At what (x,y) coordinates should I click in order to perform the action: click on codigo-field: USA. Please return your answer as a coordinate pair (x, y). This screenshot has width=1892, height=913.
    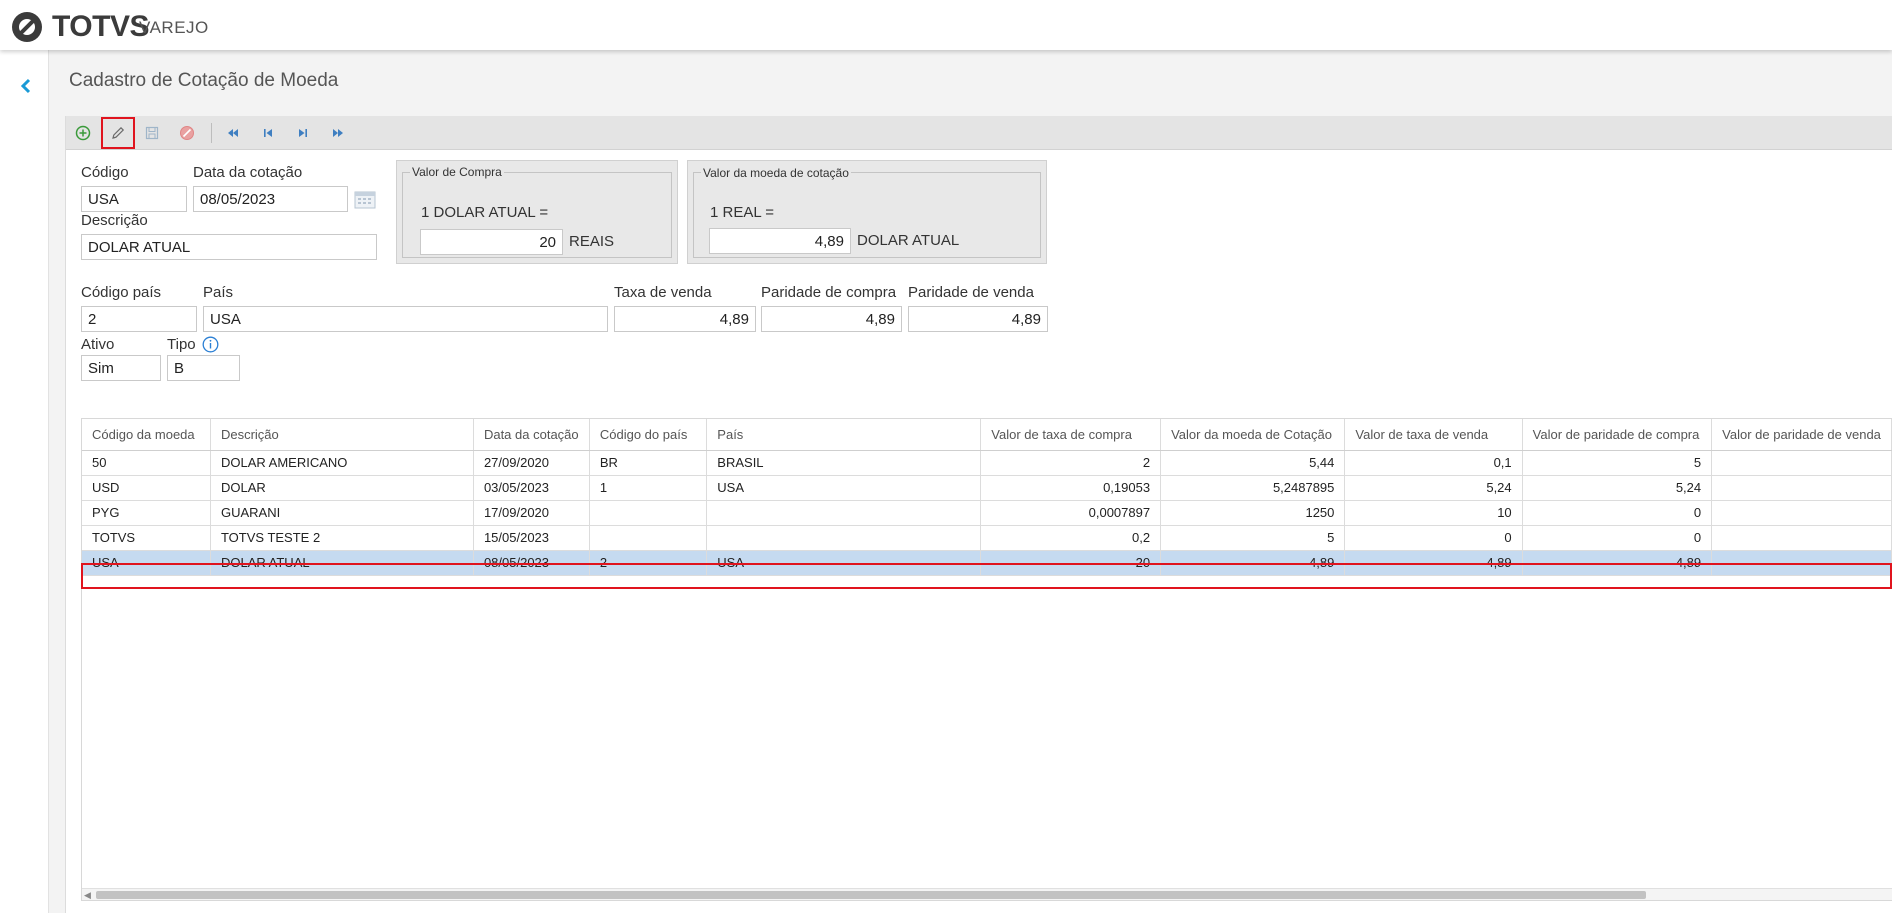
    Looking at the image, I should click on (134, 199).